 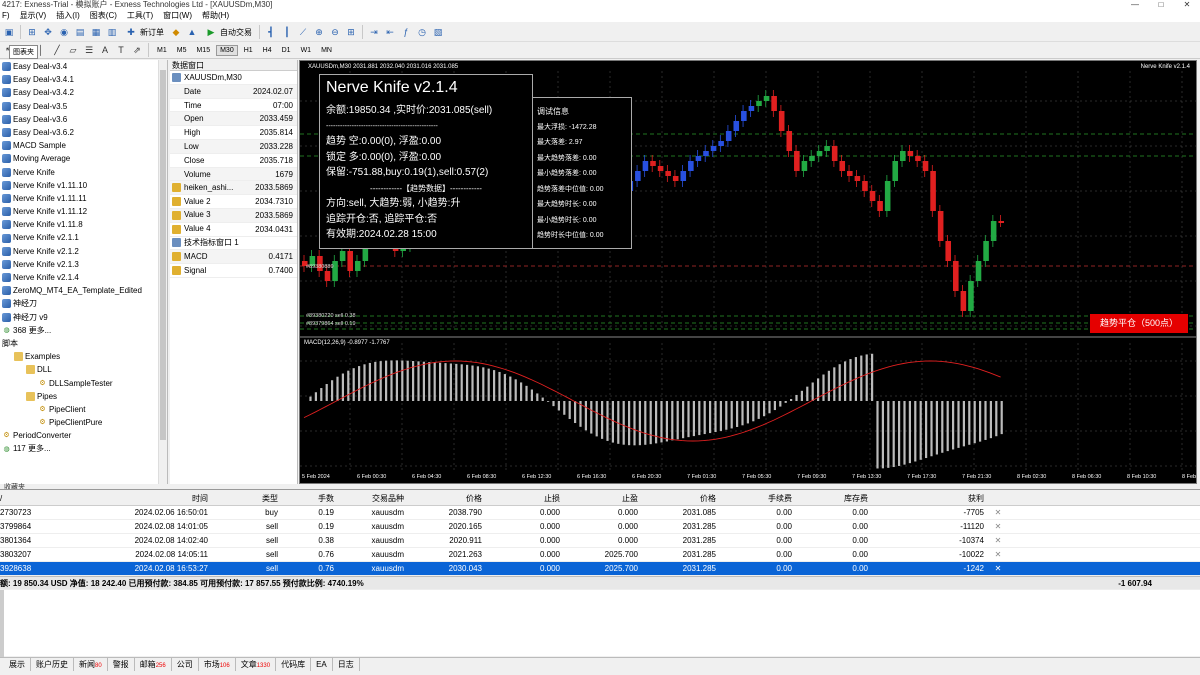 I want to click on navigator-item: Nerve Knife v1.11.8, so click(x=83, y=224).